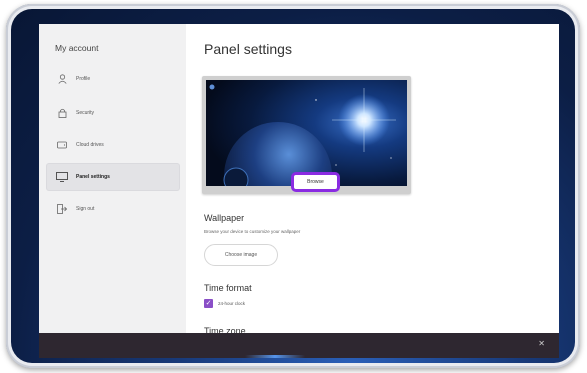 Image resolution: width=587 pixels, height=373 pixels. Describe the element at coordinates (208, 303) in the screenshot. I see `checkbox-24-hour: ✓` at that location.